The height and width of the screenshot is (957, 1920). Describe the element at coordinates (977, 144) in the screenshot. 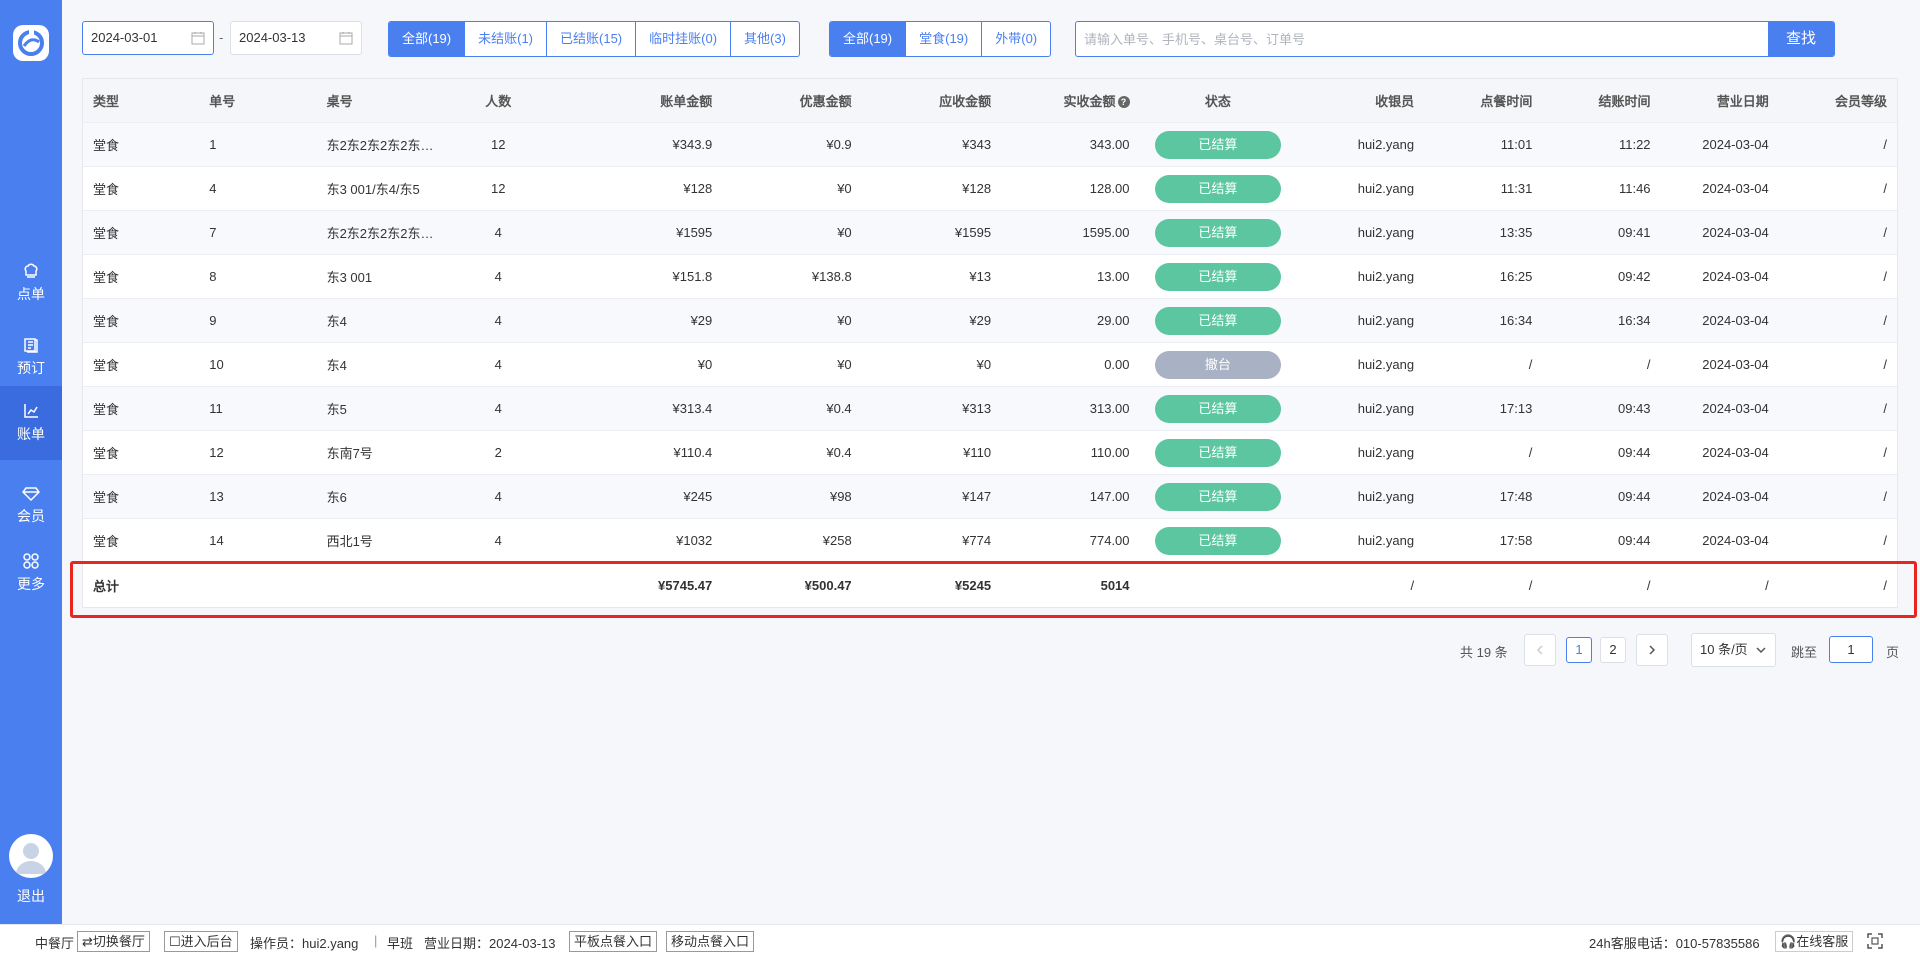

I see `table-cell: ¥343` at that location.